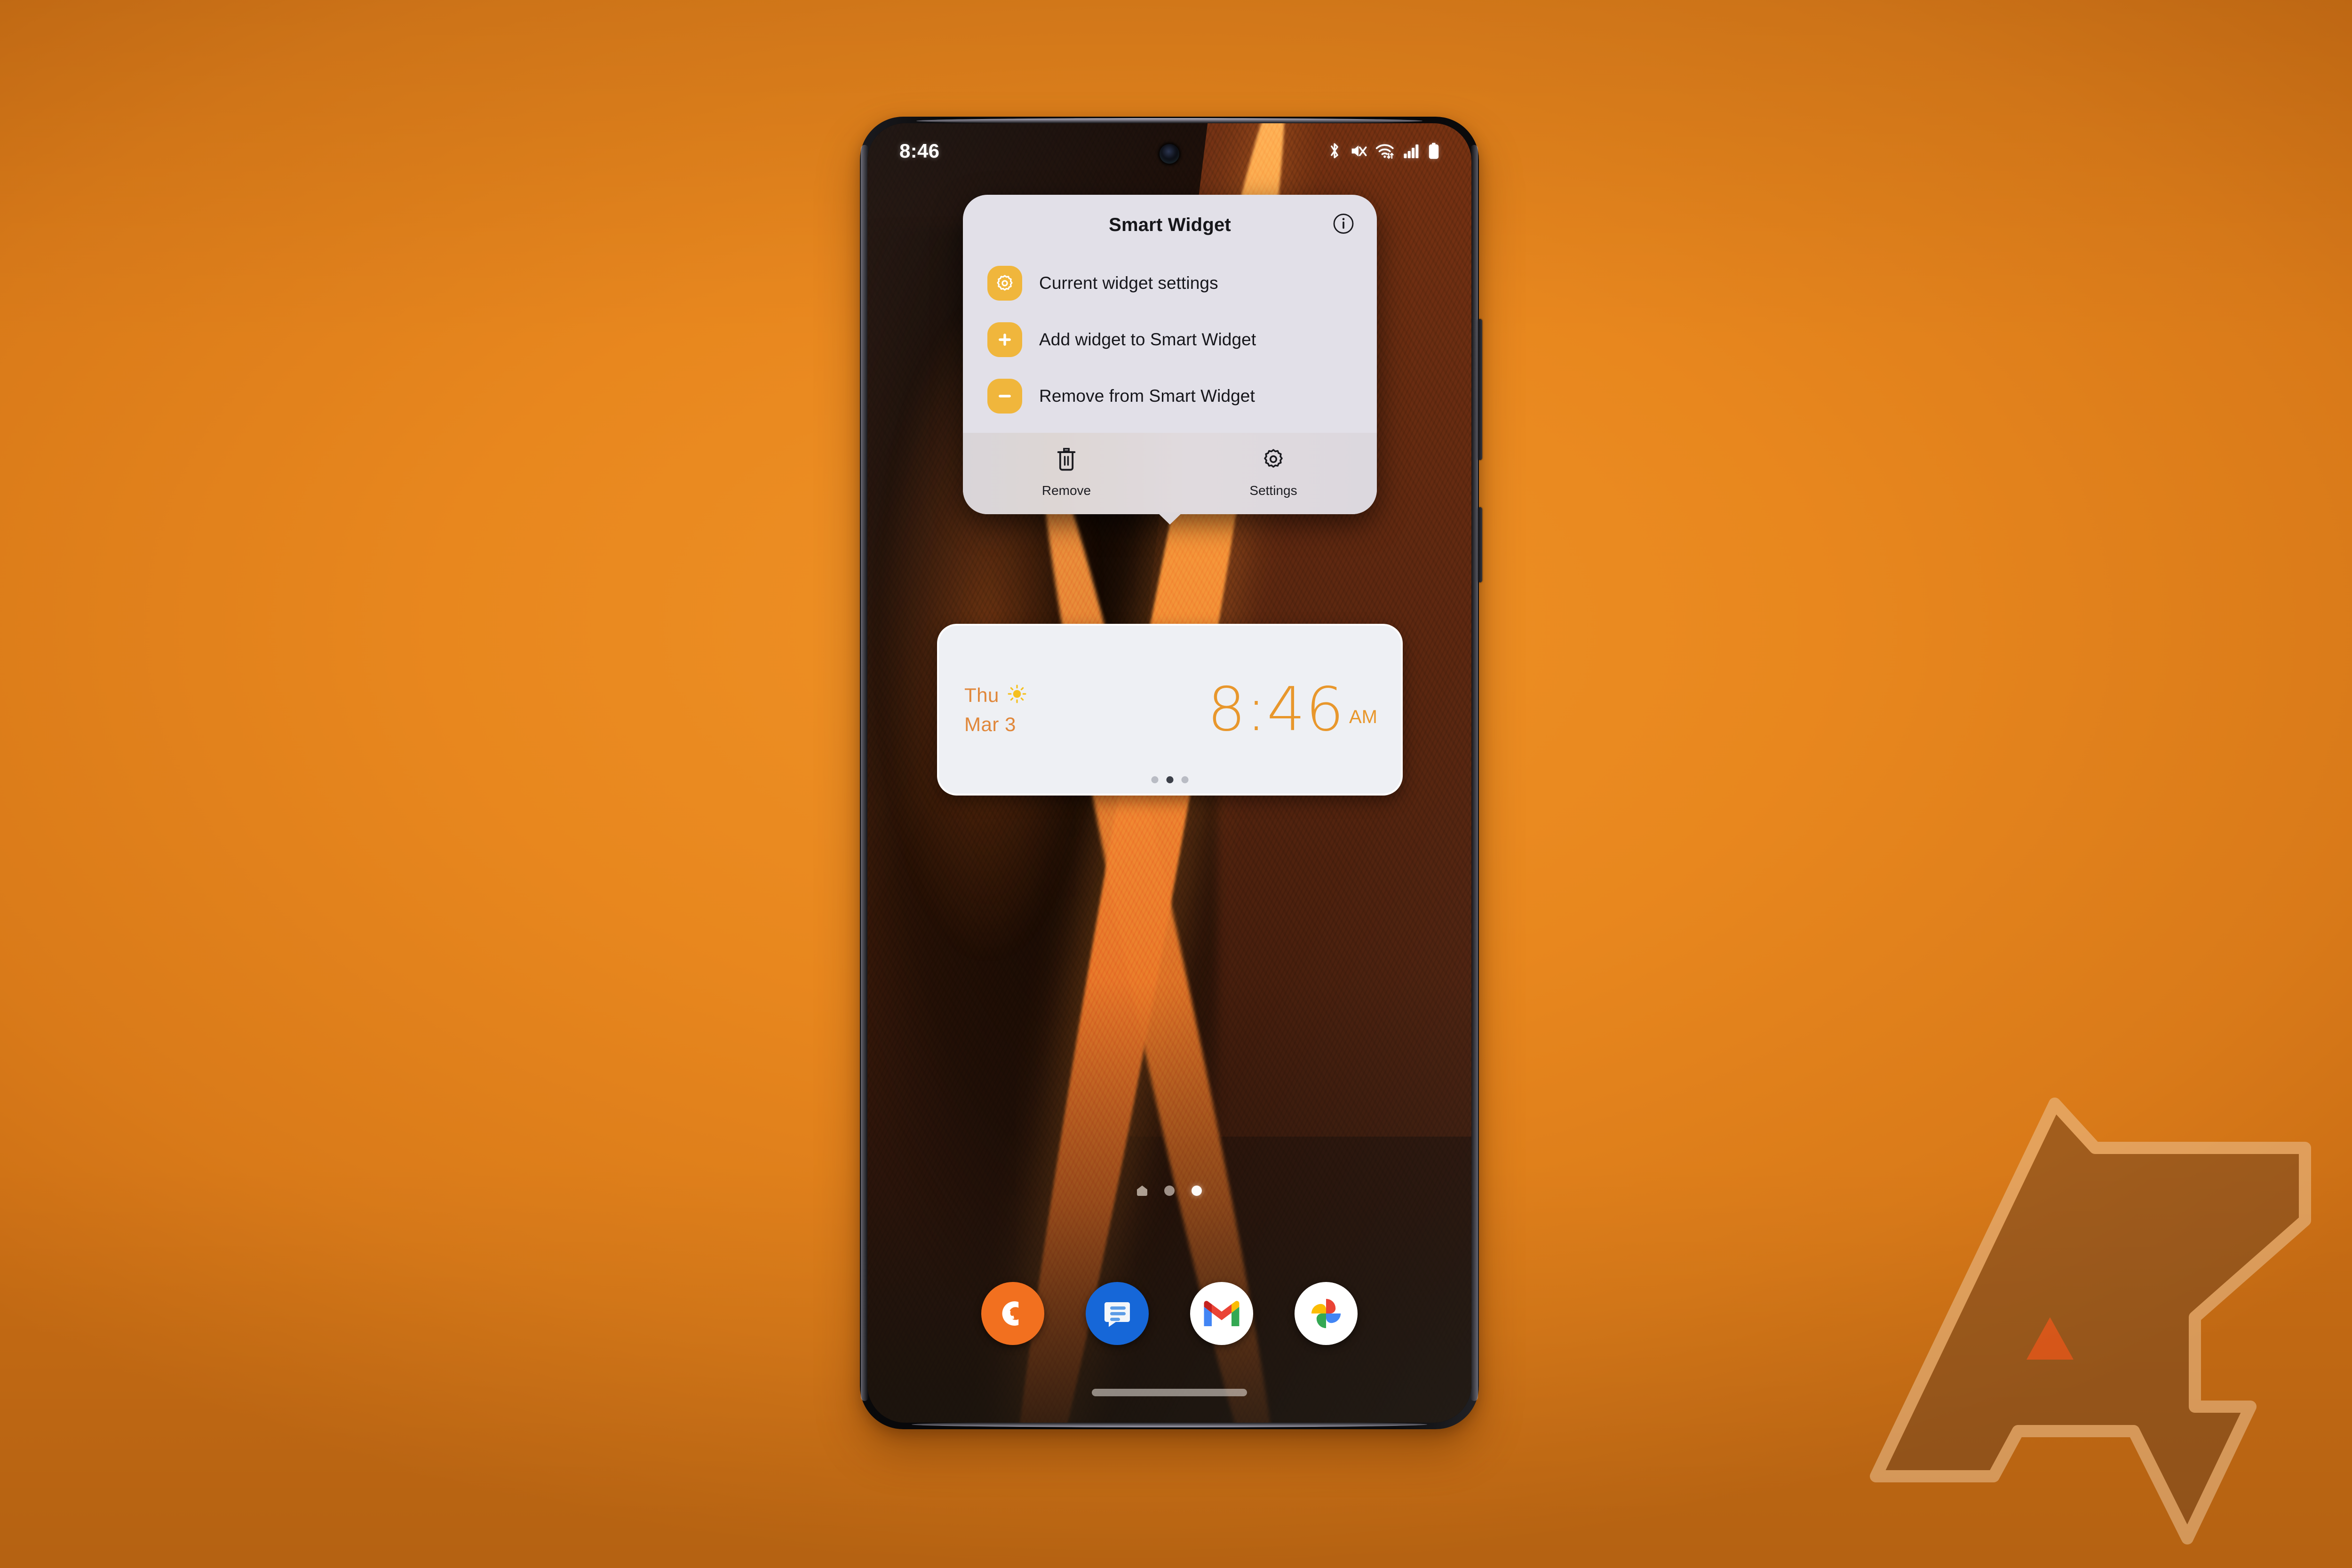  What do you see at coordinates (1012, 1313) in the screenshot?
I see `phone-app` at bounding box center [1012, 1313].